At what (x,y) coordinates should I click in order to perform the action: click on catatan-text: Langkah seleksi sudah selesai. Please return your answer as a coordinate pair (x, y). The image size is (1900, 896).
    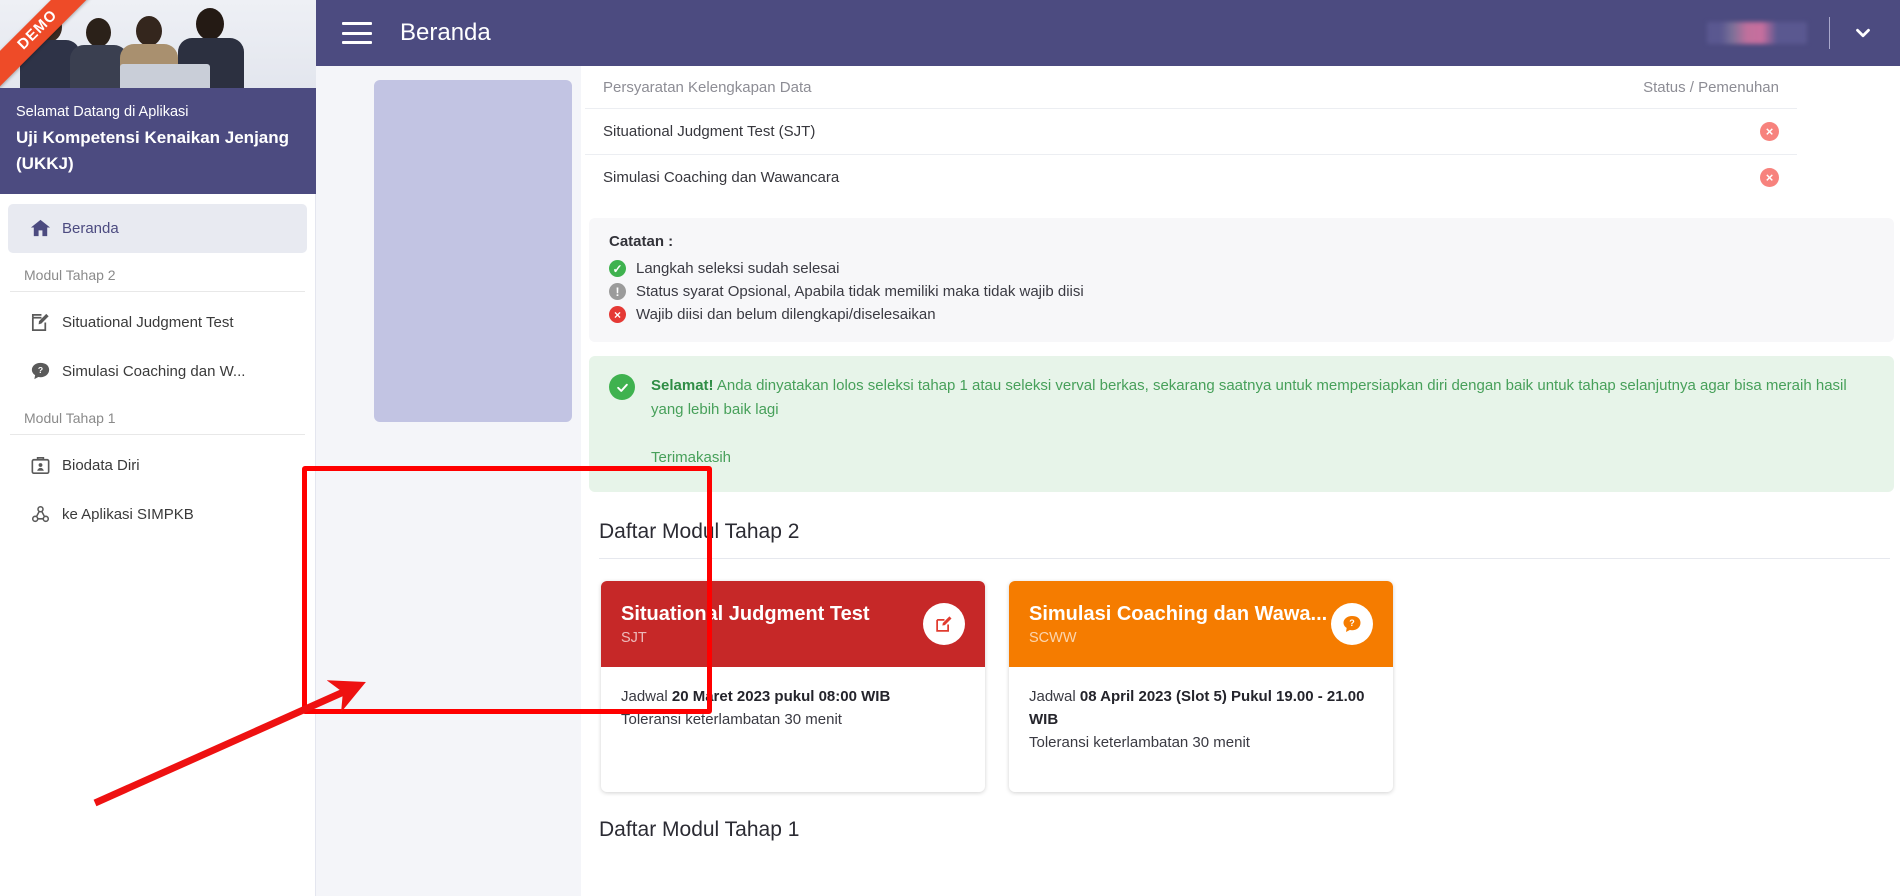
    Looking at the image, I should click on (738, 268).